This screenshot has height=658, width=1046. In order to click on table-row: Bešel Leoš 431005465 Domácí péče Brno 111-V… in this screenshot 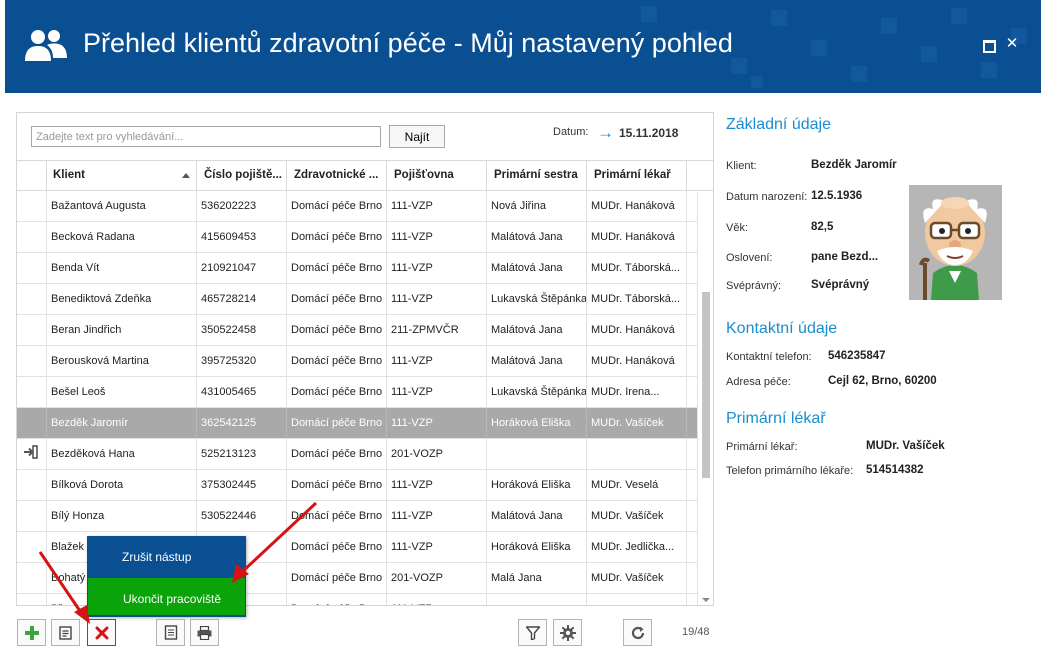, I will do `click(365, 392)`.